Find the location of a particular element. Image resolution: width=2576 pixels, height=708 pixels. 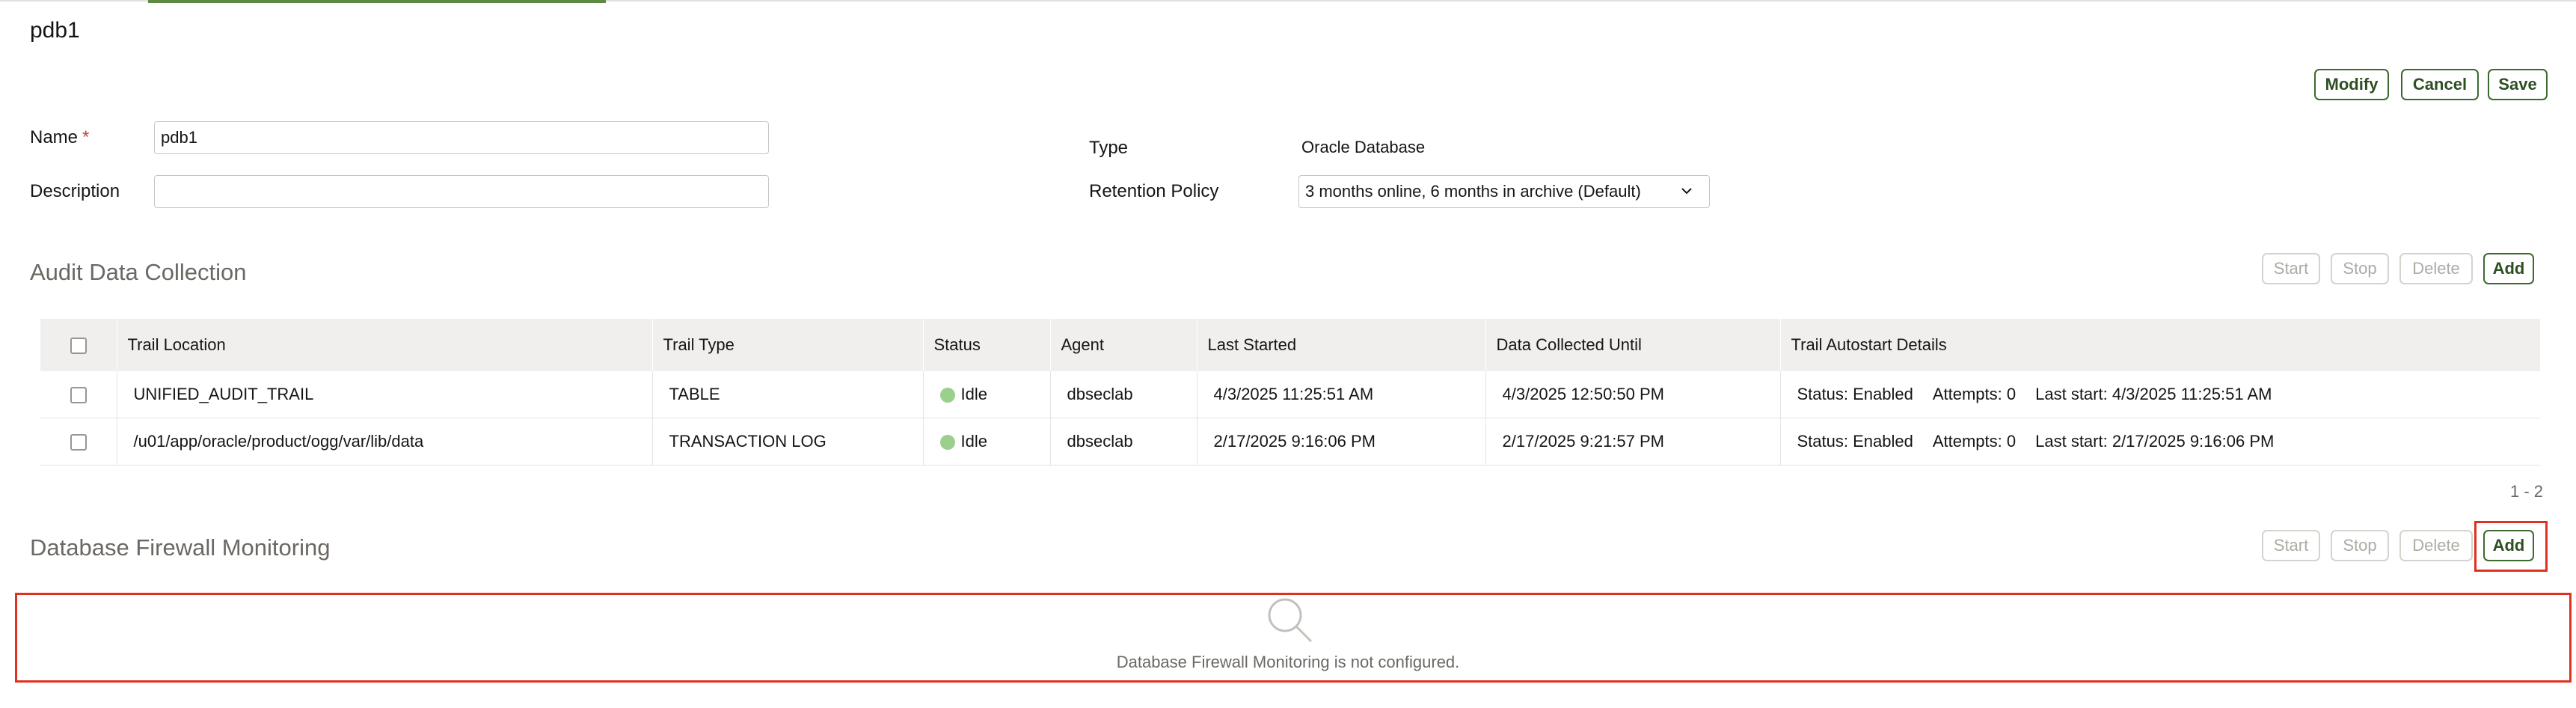

data-collected-until-cell: 4/3/2025 12:50:50 PM is located at coordinates (1633, 395).